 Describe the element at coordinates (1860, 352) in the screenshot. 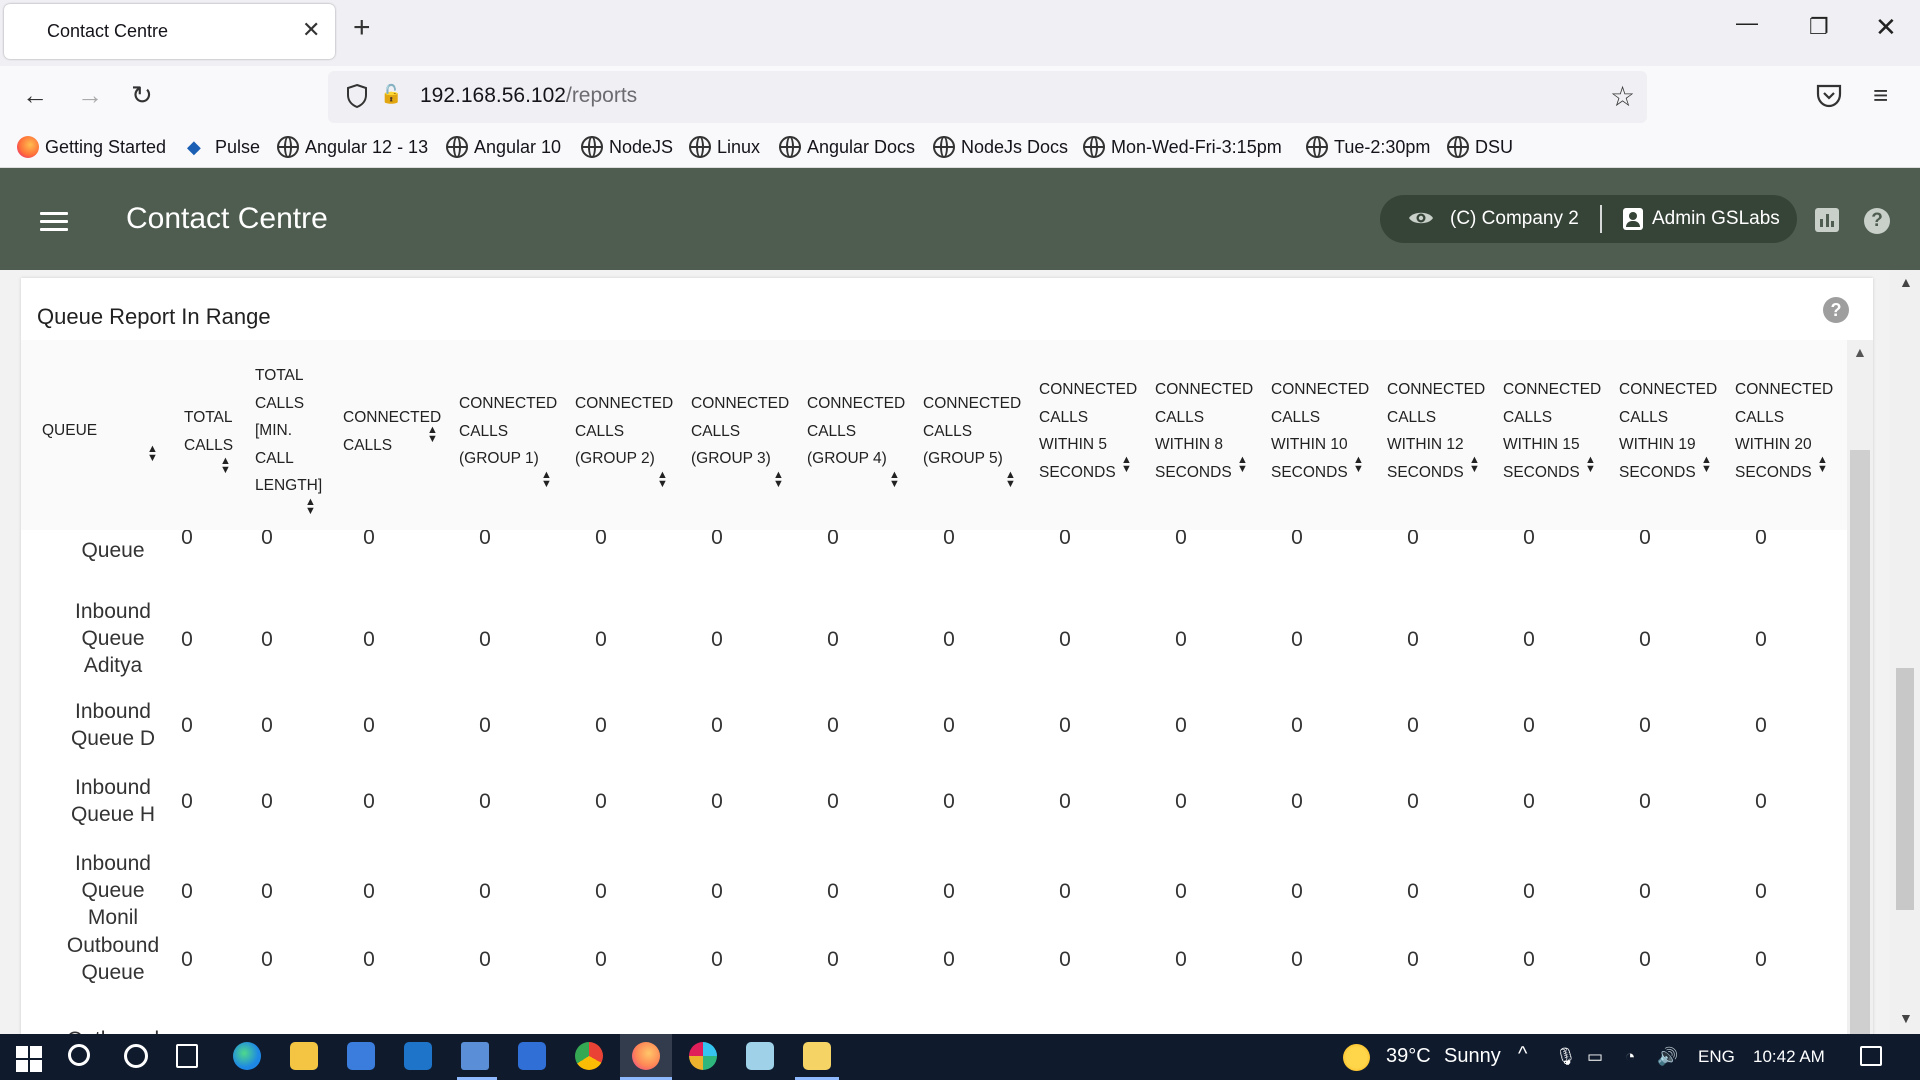

I see `scroll-up-icon: ▲` at that location.